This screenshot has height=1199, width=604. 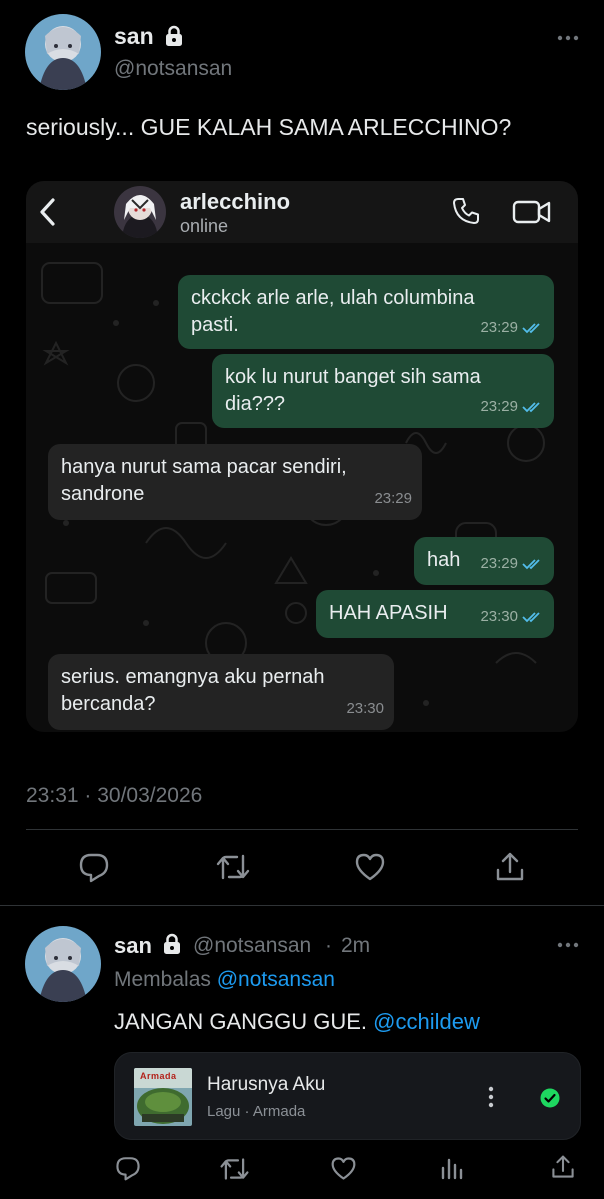 What do you see at coordinates (426, 1021) in the screenshot?
I see `mention-link: @cchildew` at bounding box center [426, 1021].